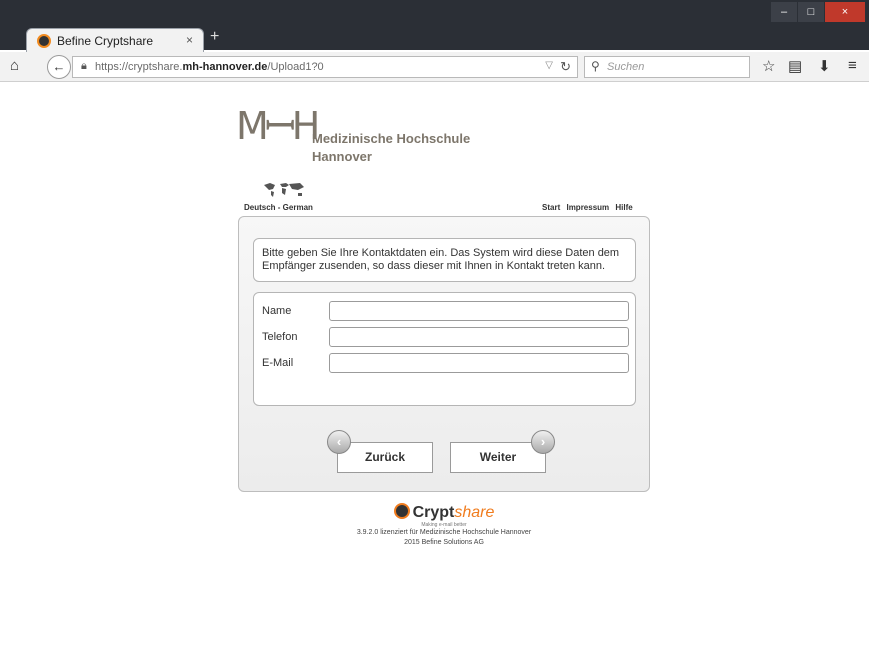 The image size is (869, 654). What do you see at coordinates (105, 41) in the screenshot?
I see `tab-title: Befine Cryptshare` at bounding box center [105, 41].